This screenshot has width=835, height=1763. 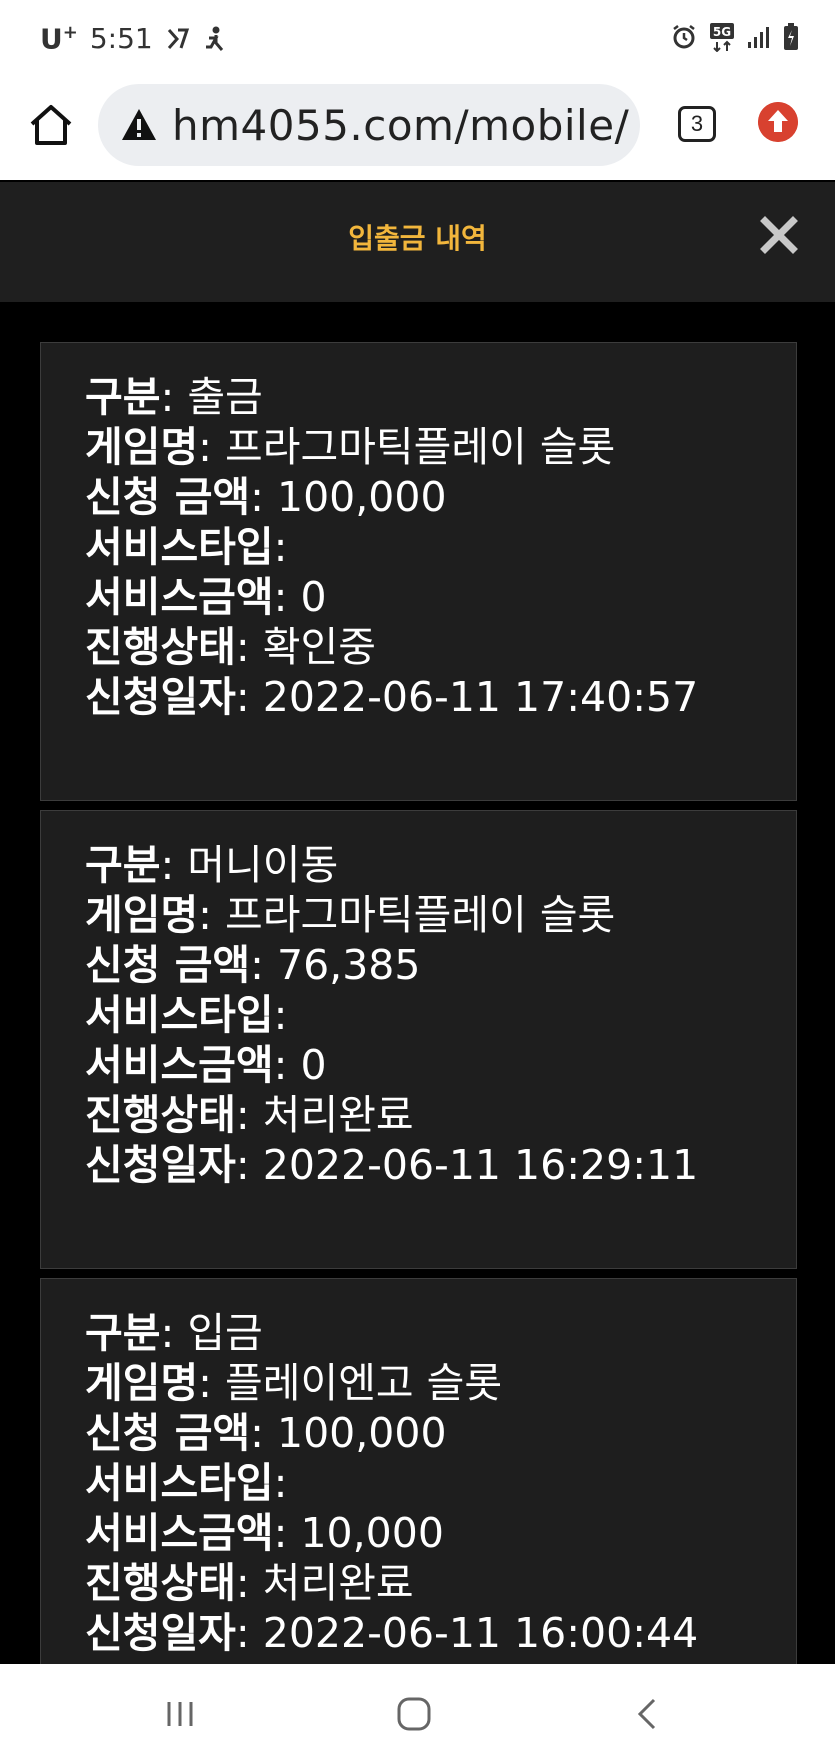 What do you see at coordinates (758, 37) in the screenshot?
I see `signal-icon` at bounding box center [758, 37].